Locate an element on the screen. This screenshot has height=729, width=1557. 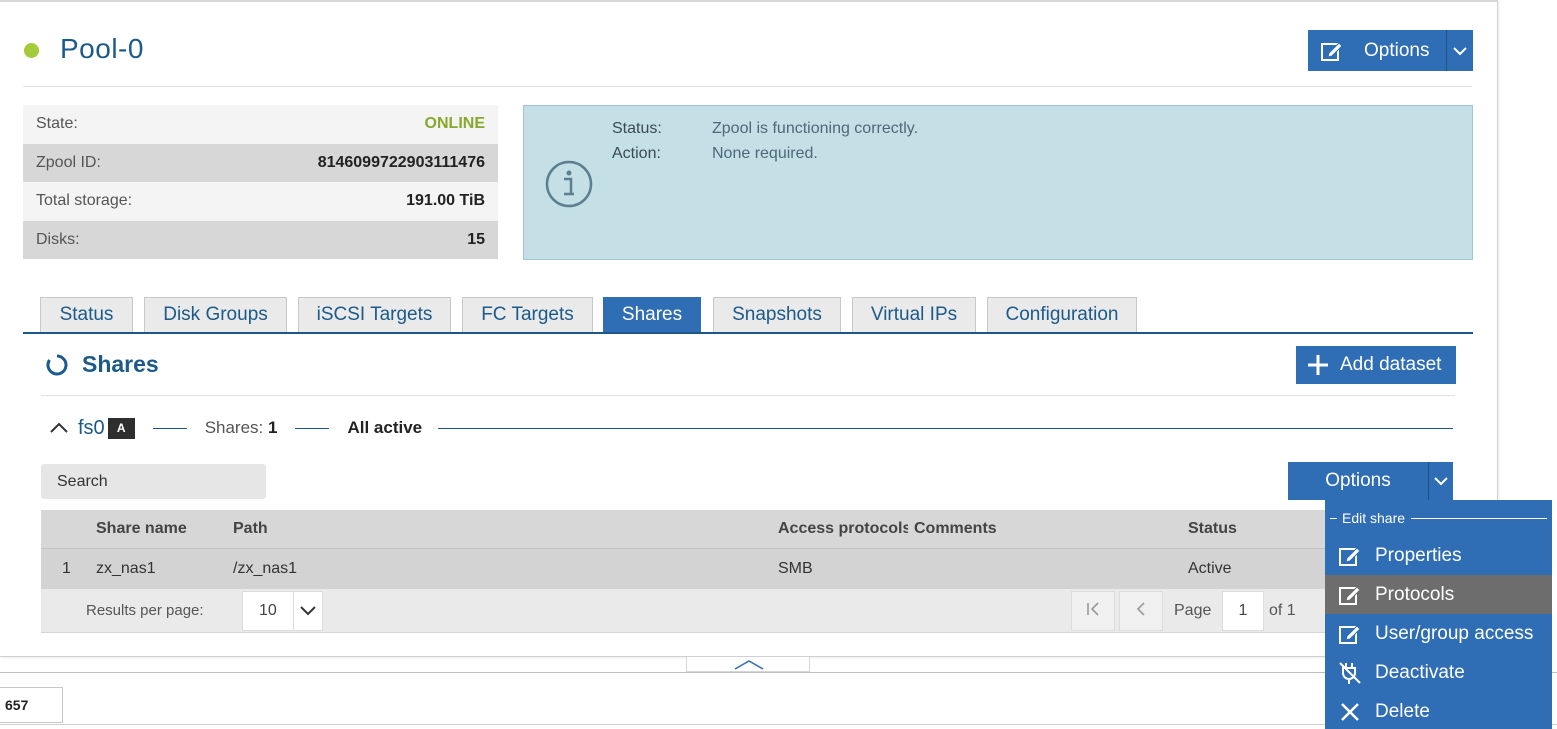
page-of-label: of 1 is located at coordinates (1282, 610).